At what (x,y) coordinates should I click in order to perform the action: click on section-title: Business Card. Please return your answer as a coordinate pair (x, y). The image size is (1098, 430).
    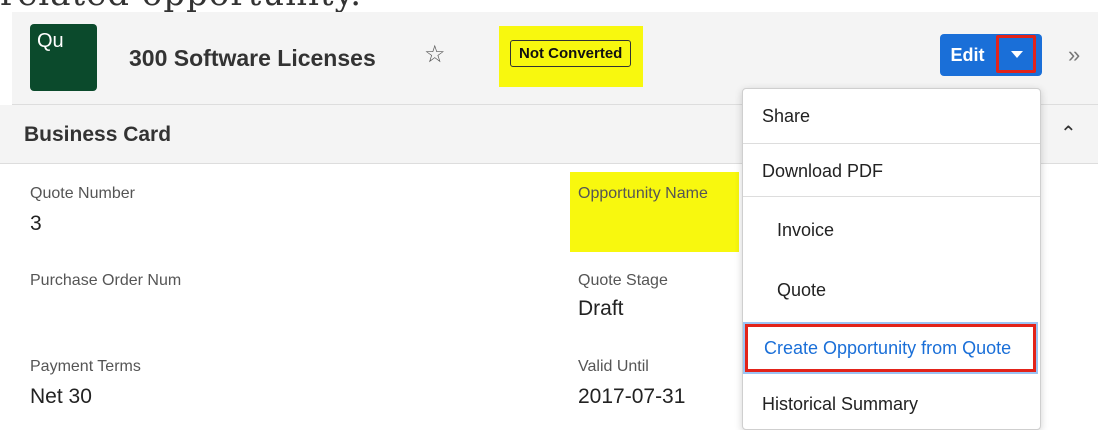
    Looking at the image, I should click on (98, 134).